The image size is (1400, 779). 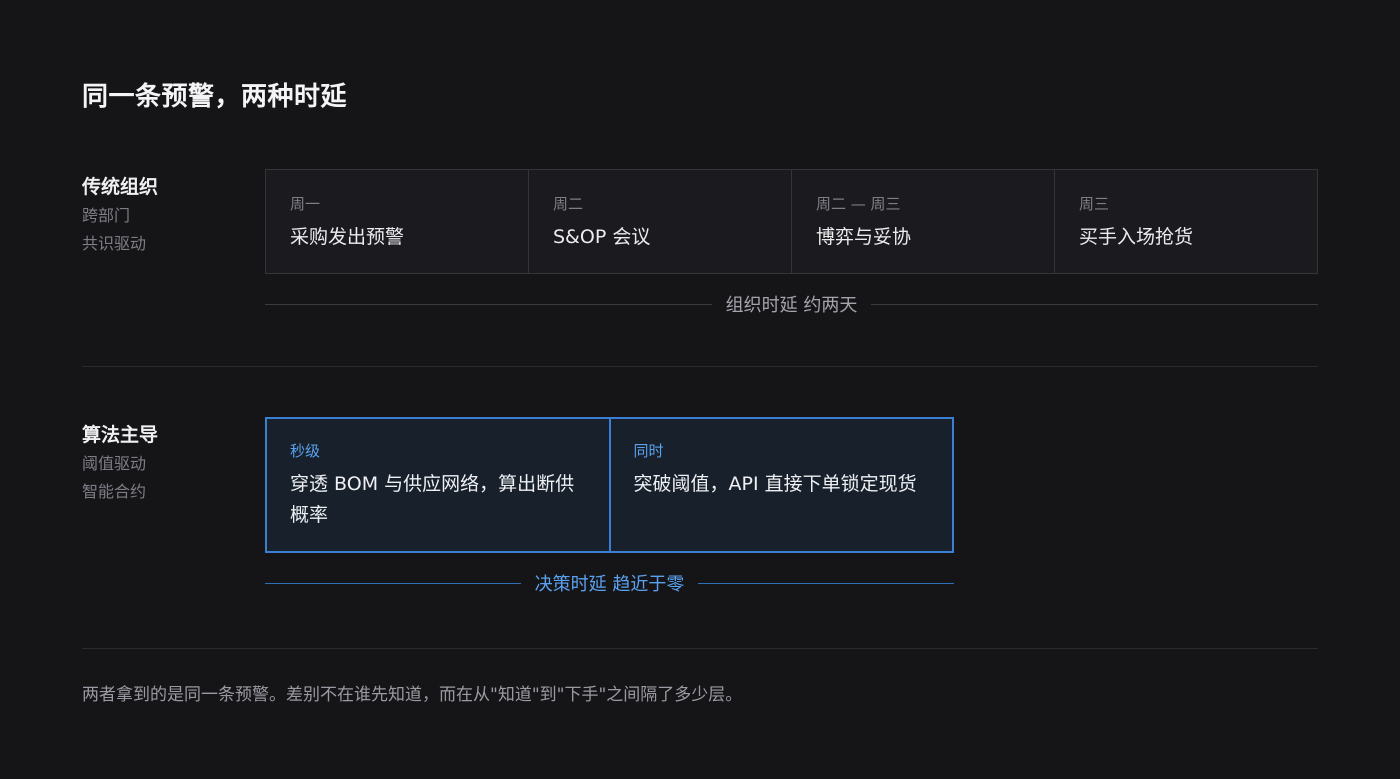 I want to click on traditional-subtitle-line-2: 共识驱动, so click(x=114, y=243).